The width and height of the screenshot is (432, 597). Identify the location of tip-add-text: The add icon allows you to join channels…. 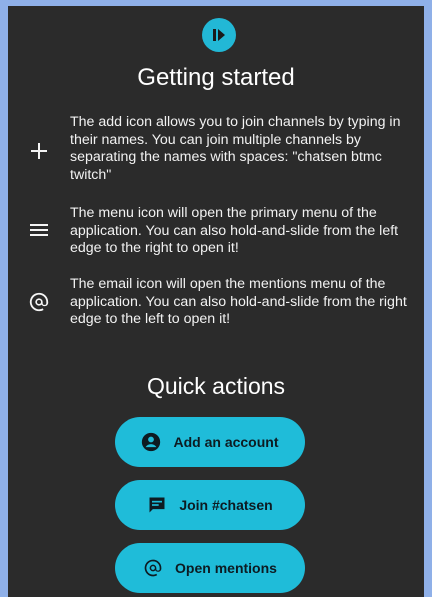
(235, 148).